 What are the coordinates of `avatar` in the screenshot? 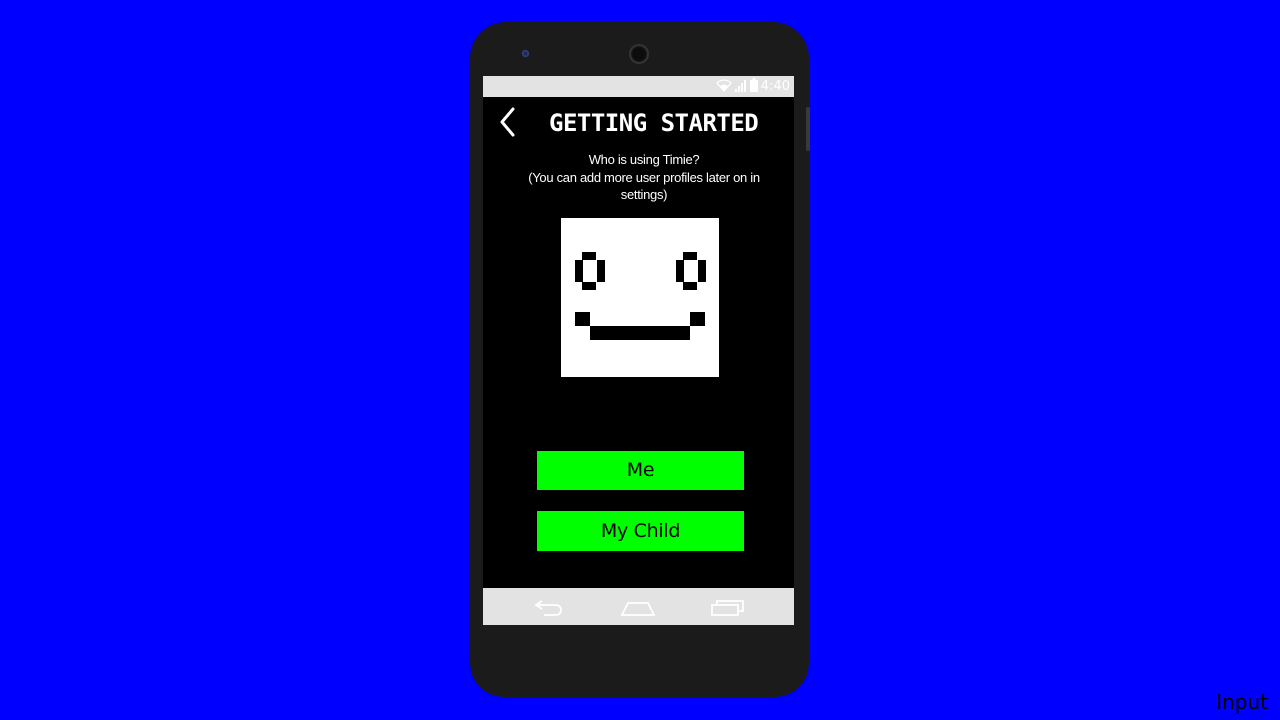 It's located at (640, 297).